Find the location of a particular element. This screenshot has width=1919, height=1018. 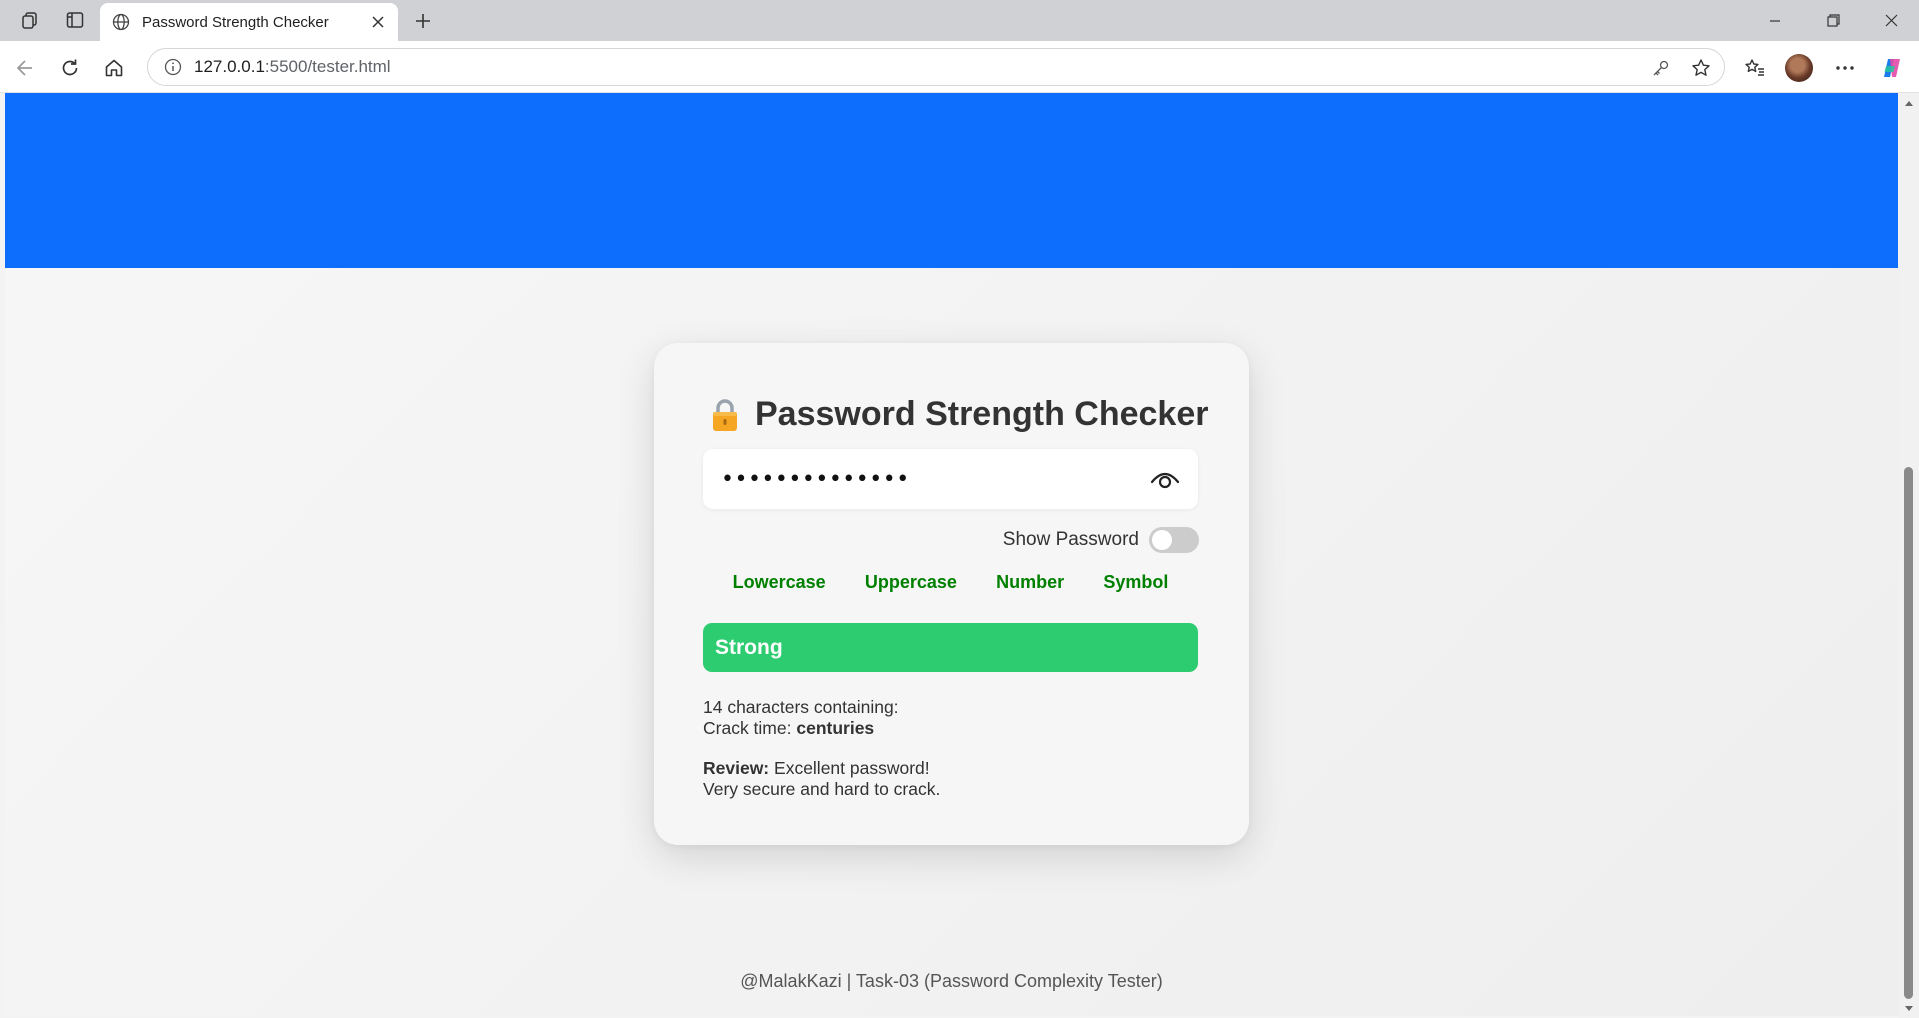

refresh-icon is located at coordinates (70, 68).